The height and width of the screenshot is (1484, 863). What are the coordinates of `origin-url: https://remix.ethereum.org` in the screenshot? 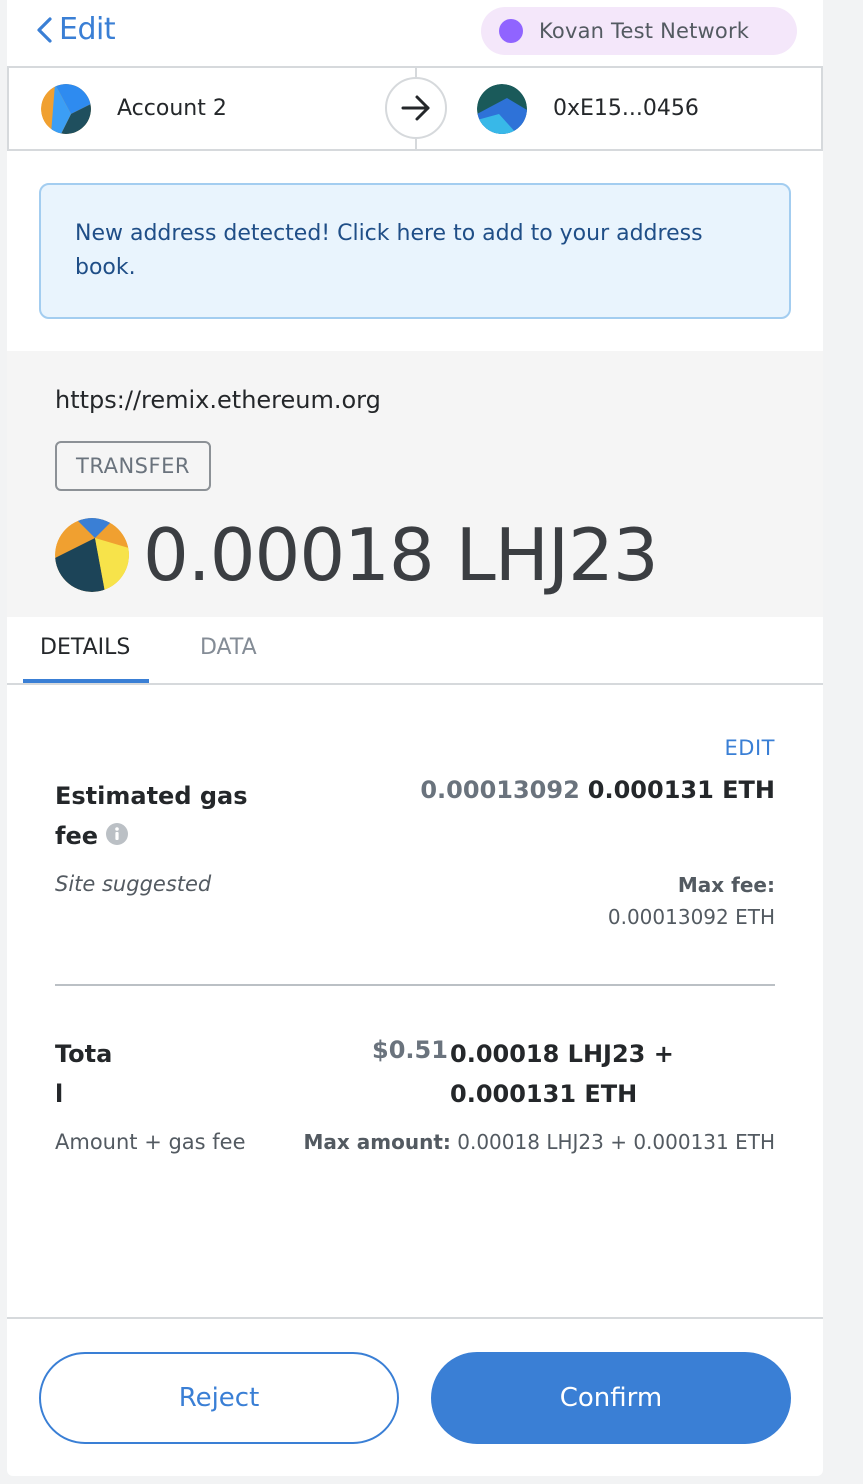 It's located at (218, 400).